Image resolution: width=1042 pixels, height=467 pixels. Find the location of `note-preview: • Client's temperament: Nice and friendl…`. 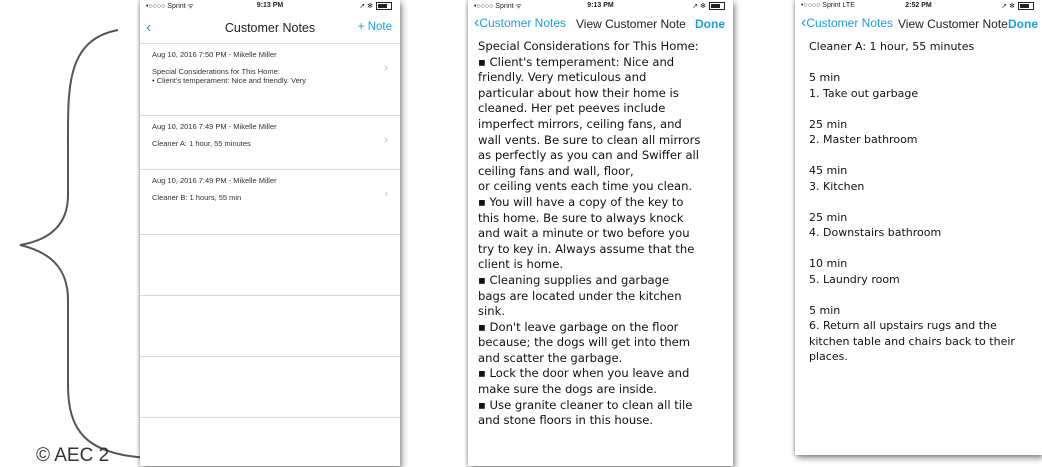

note-preview: • Client's temperament: Nice and friendl… is located at coordinates (229, 80).